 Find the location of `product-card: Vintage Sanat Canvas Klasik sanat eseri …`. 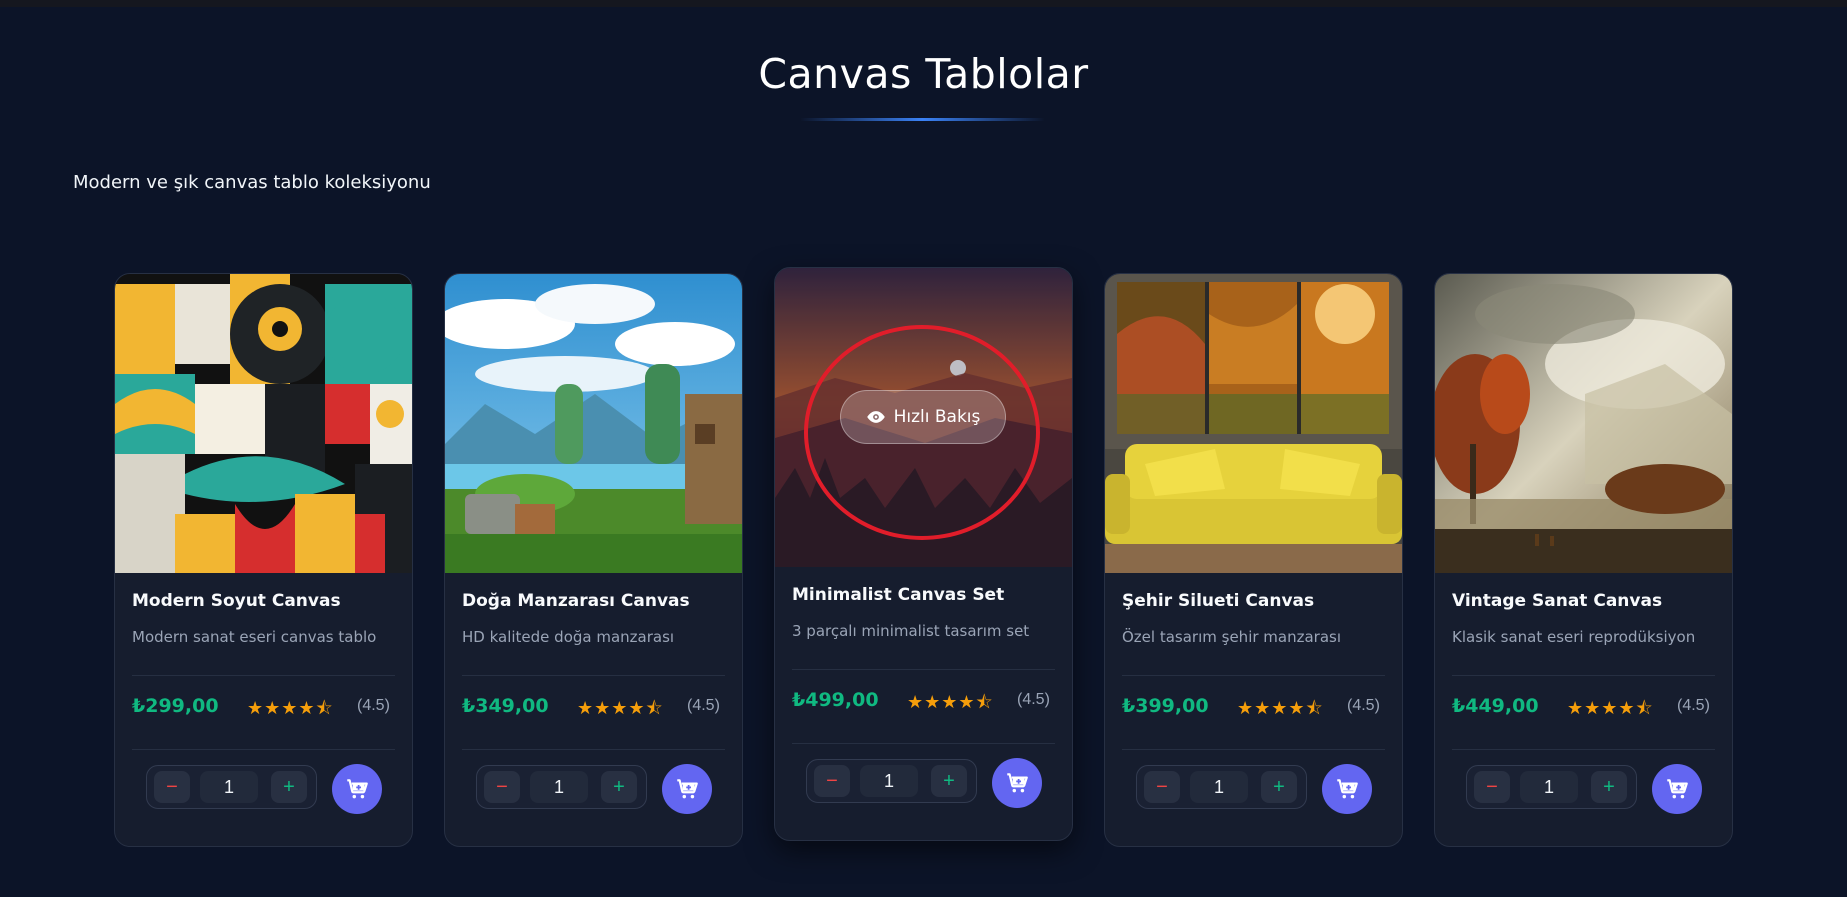

product-card: Vintage Sanat Canvas Klasik sanat eseri … is located at coordinates (1583, 560).